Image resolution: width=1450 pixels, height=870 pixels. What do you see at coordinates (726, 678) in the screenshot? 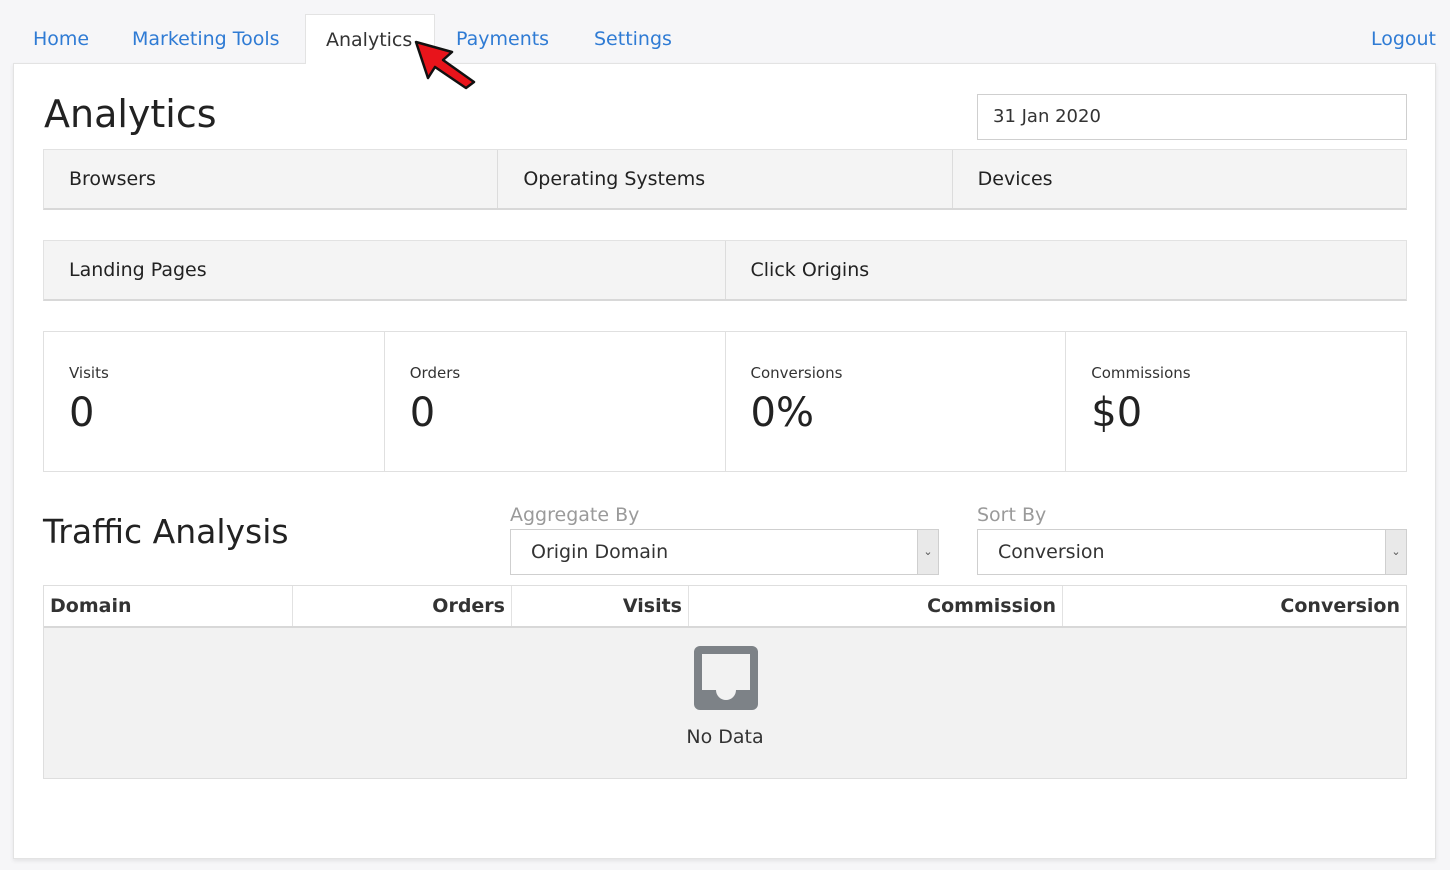
I see `inbox-icon` at bounding box center [726, 678].